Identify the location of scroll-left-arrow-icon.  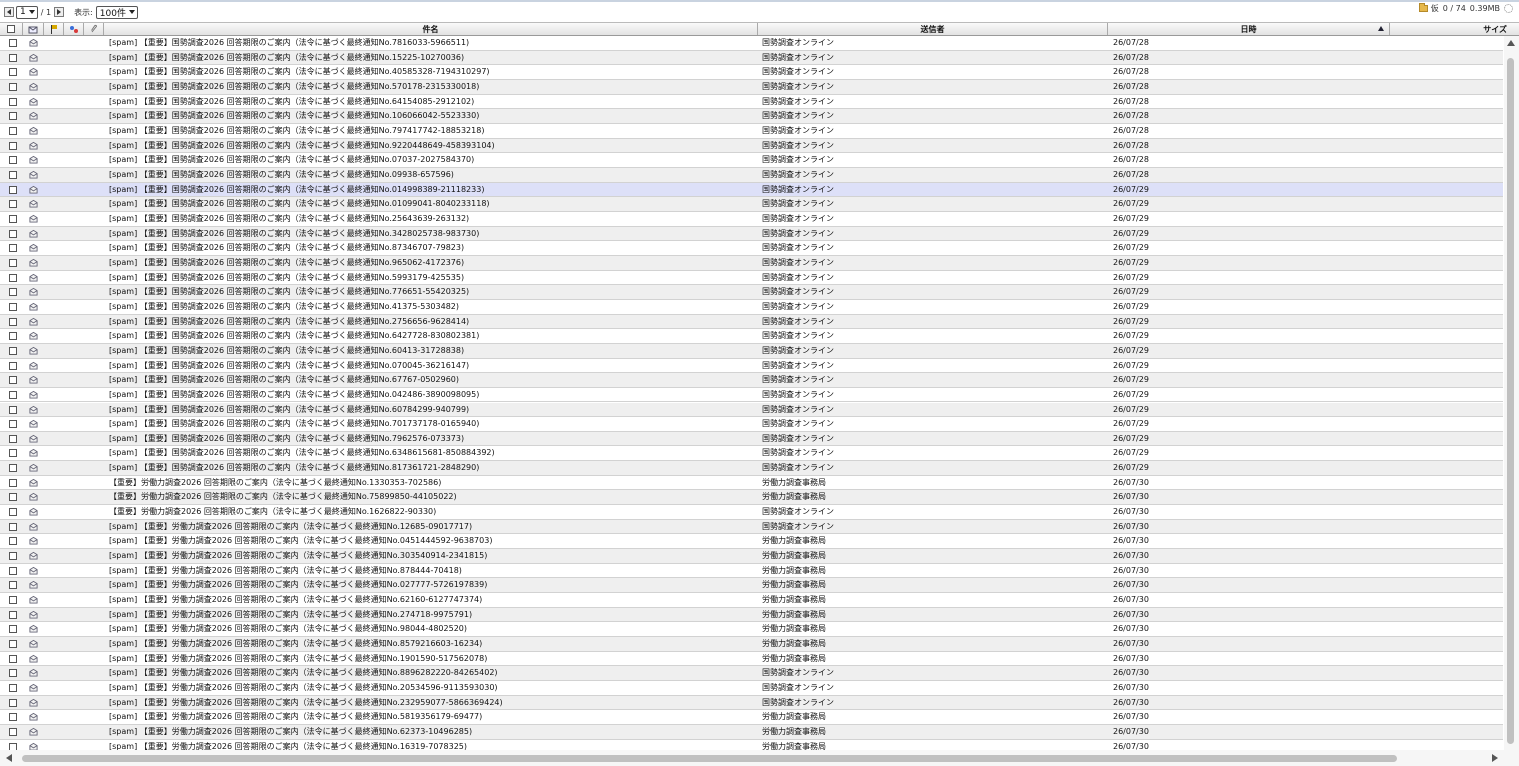
(9, 758).